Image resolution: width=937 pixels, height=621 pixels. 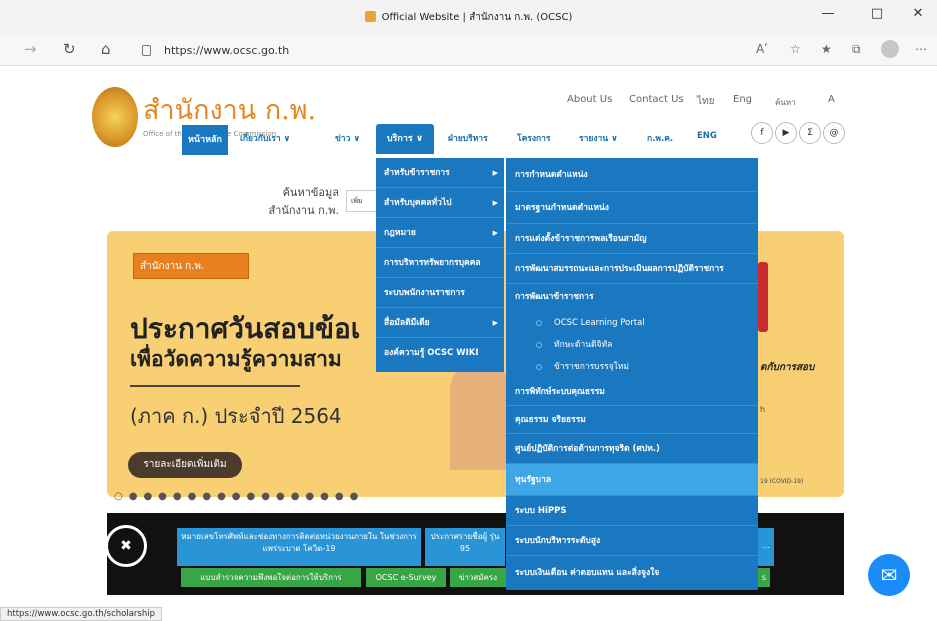 What do you see at coordinates (762, 49) in the screenshot?
I see `read-aloud-icon: Aʹ` at bounding box center [762, 49].